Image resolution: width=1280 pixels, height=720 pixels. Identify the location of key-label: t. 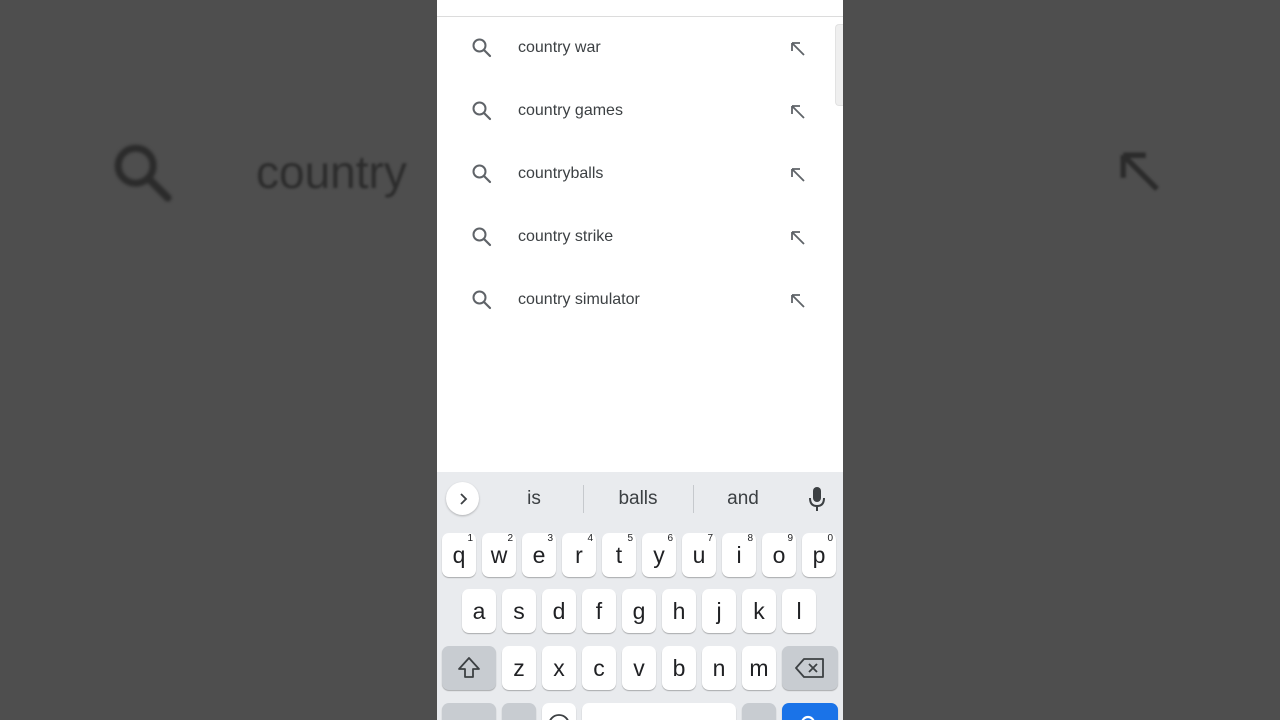
(619, 555).